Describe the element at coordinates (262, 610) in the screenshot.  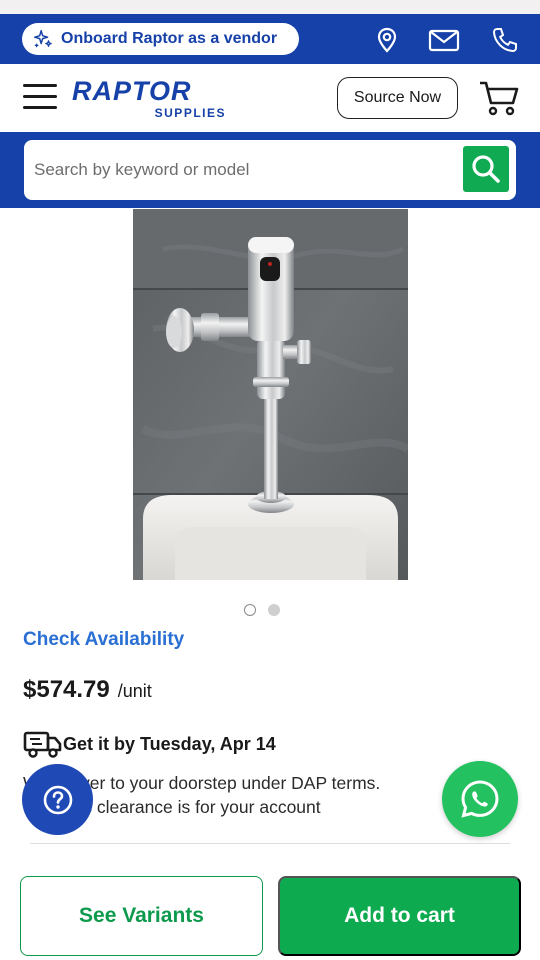
I see `gallery-dots` at that location.